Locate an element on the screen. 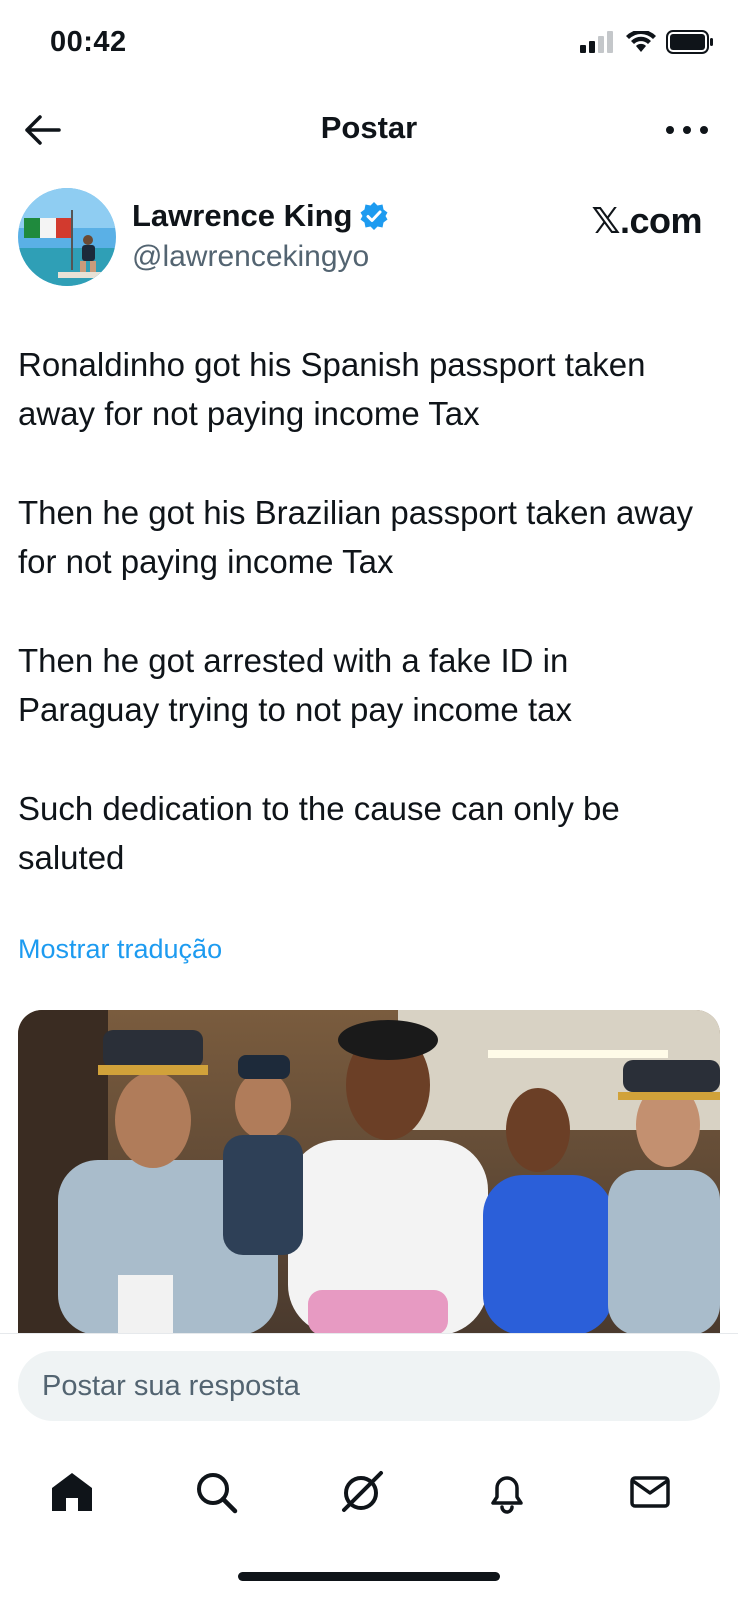 The width and height of the screenshot is (738, 1600). avatar is located at coordinates (67, 237).